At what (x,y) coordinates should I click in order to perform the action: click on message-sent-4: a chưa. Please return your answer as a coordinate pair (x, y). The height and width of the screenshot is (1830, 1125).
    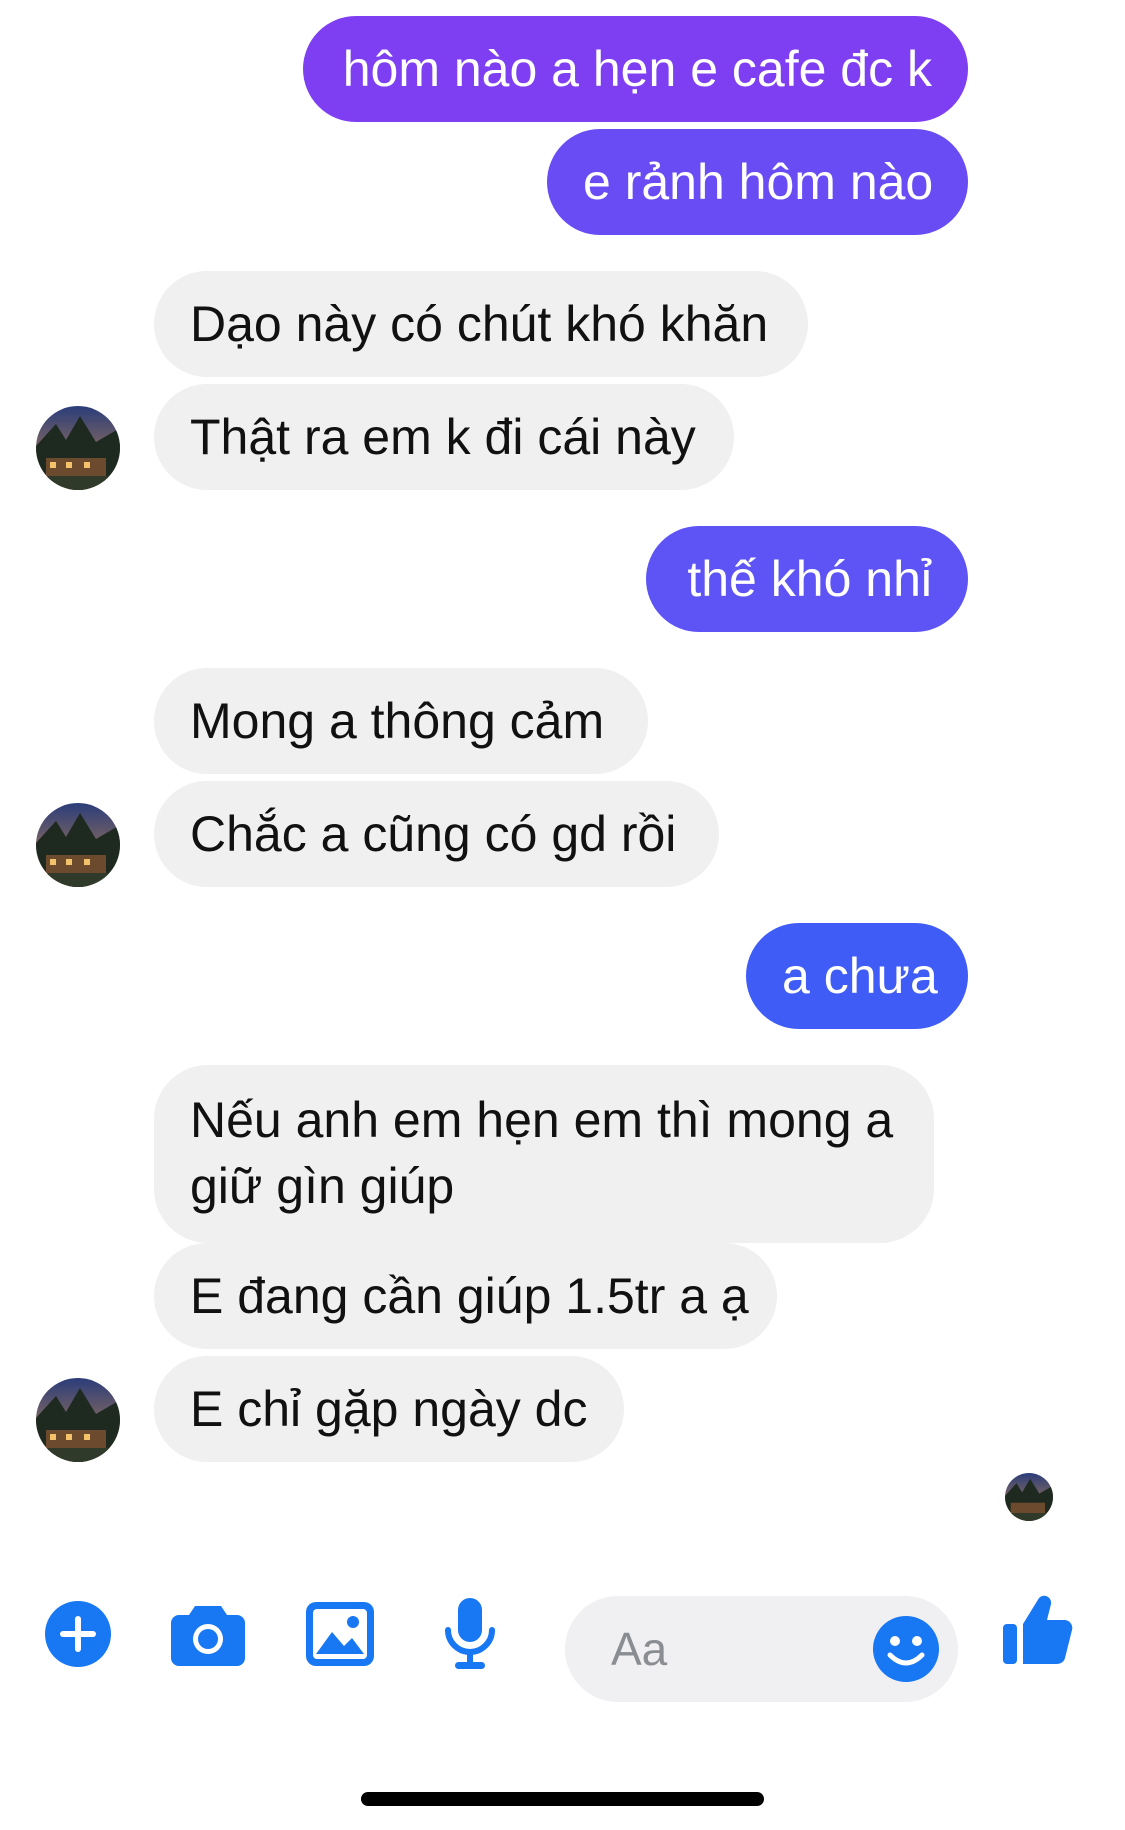
    Looking at the image, I should click on (857, 976).